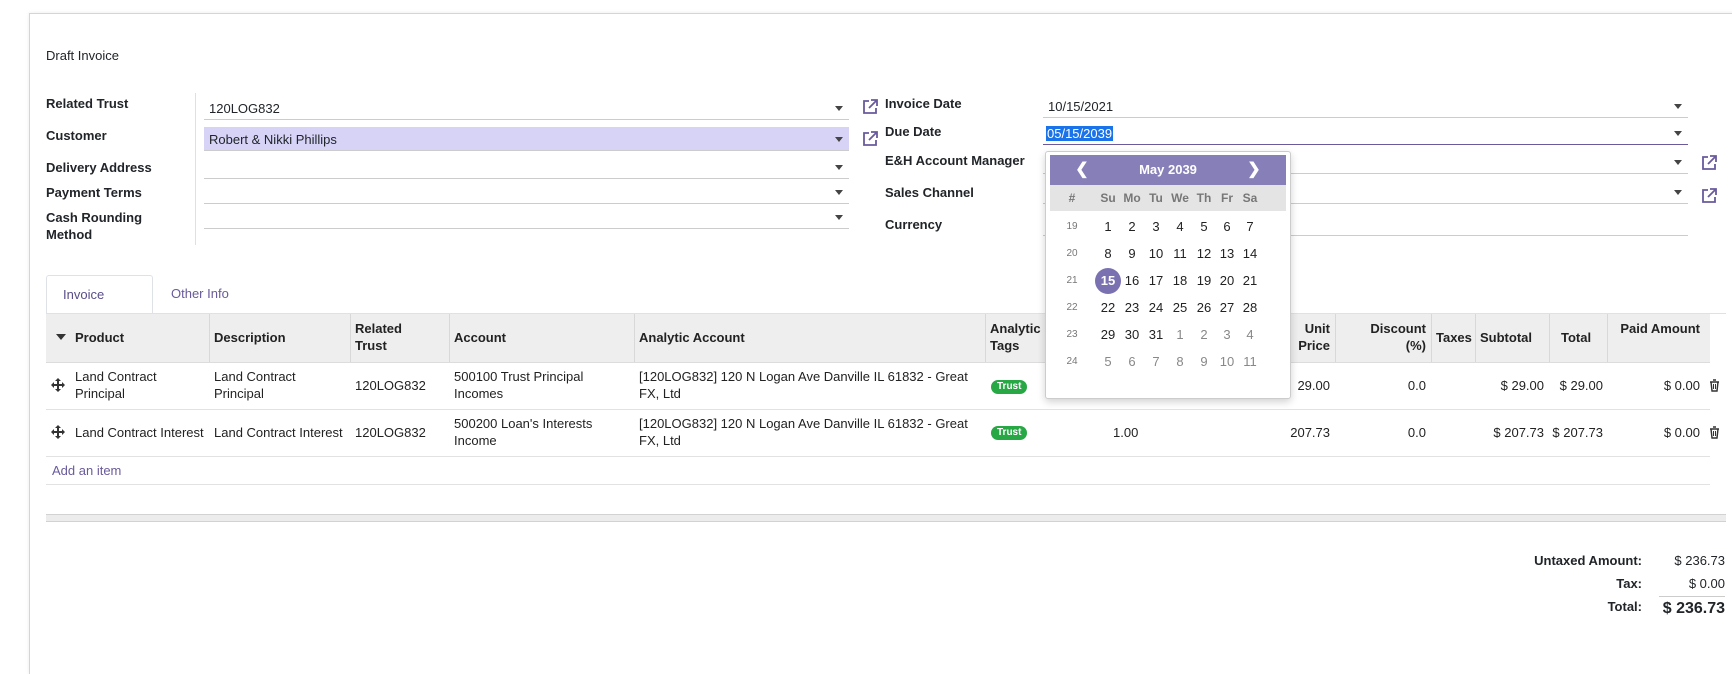 The height and width of the screenshot is (674, 1732). Describe the element at coordinates (1156, 335) in the screenshot. I see `calendar-day: 31` at that location.